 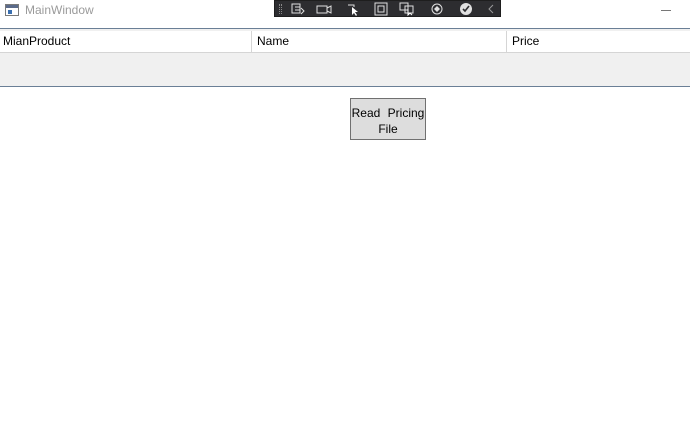 What do you see at coordinates (492, 9) in the screenshot?
I see `collapse-chevron-icon` at bounding box center [492, 9].